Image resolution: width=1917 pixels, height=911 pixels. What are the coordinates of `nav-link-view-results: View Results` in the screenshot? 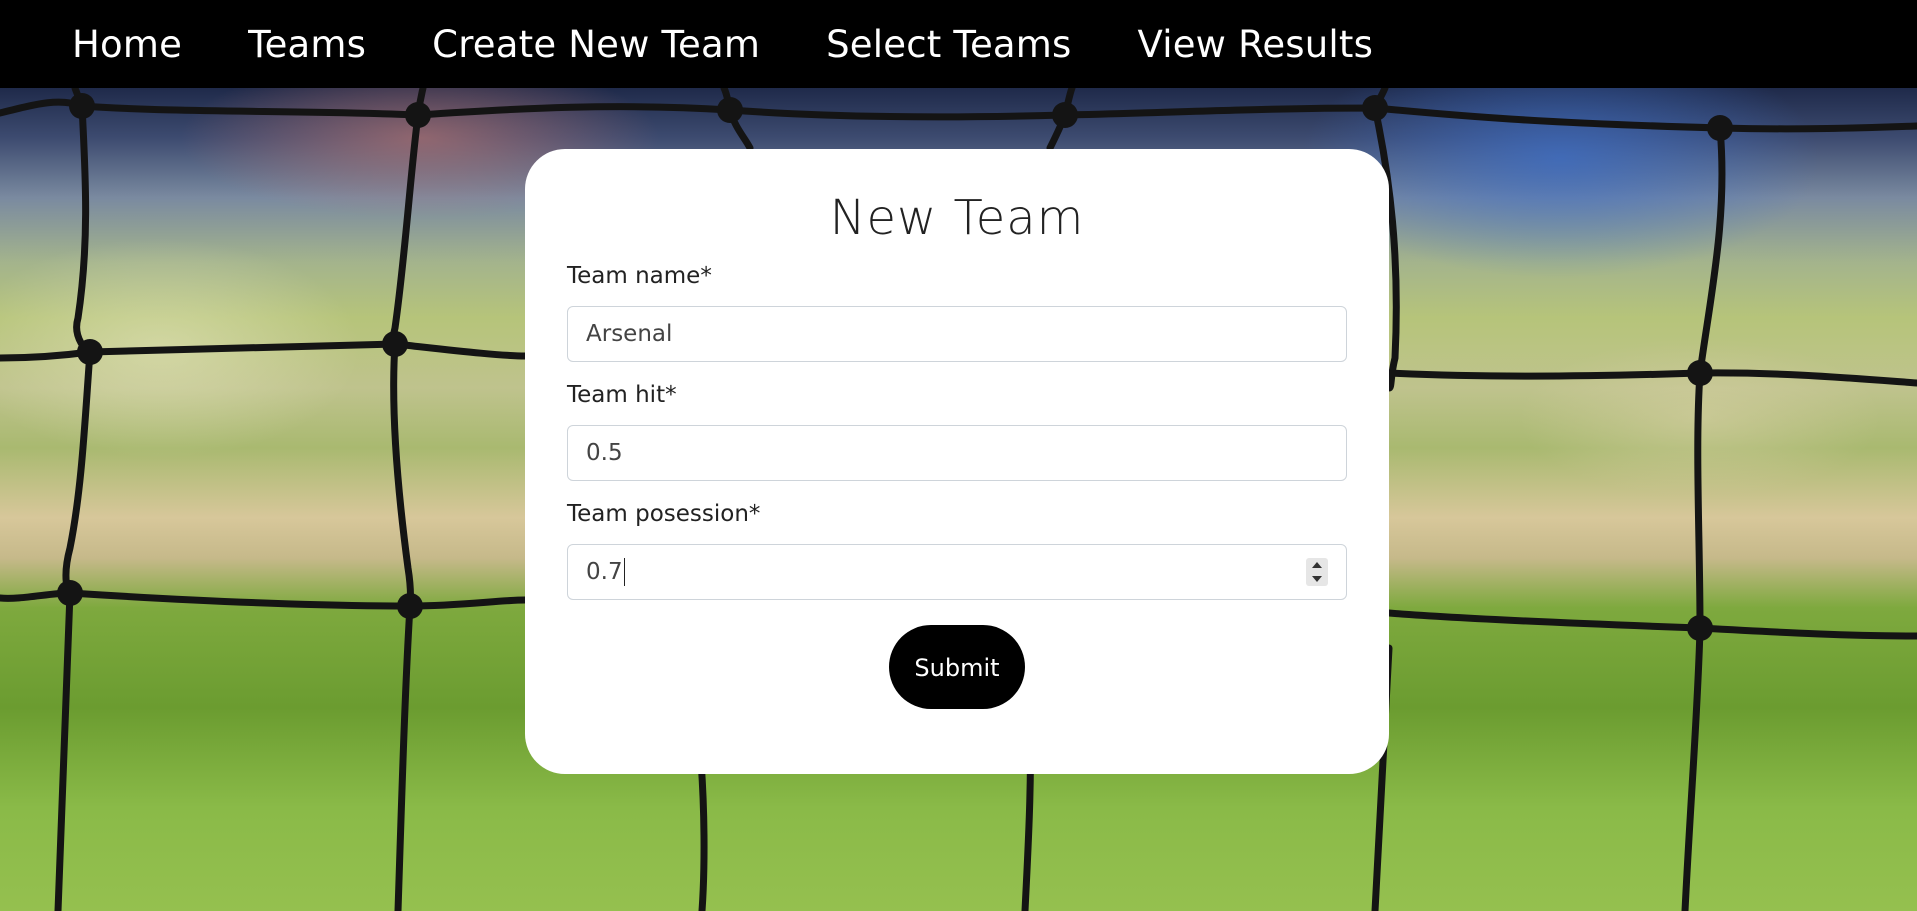 It's located at (1256, 44).